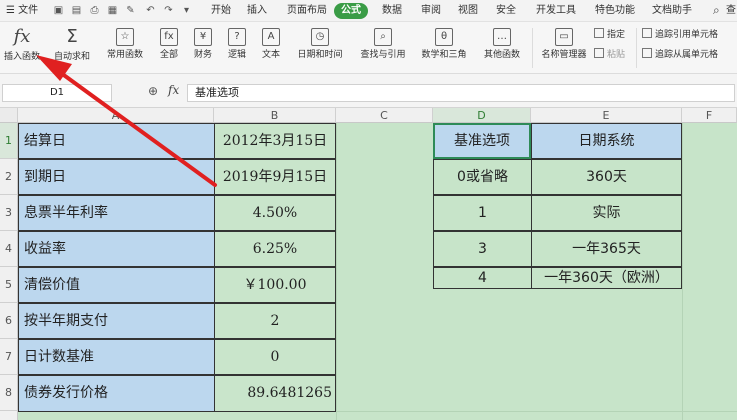  Describe the element at coordinates (606, 249) in the screenshot. I see `cell-e4: 一年365天` at that location.